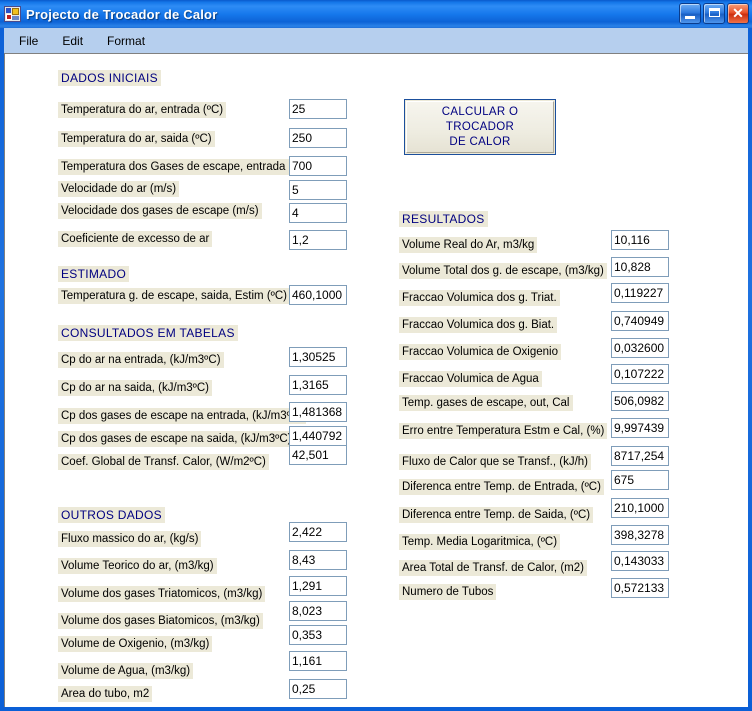 This screenshot has height=711, width=752. Describe the element at coordinates (126, 41) in the screenshot. I see `menu-item-format: Format` at that location.